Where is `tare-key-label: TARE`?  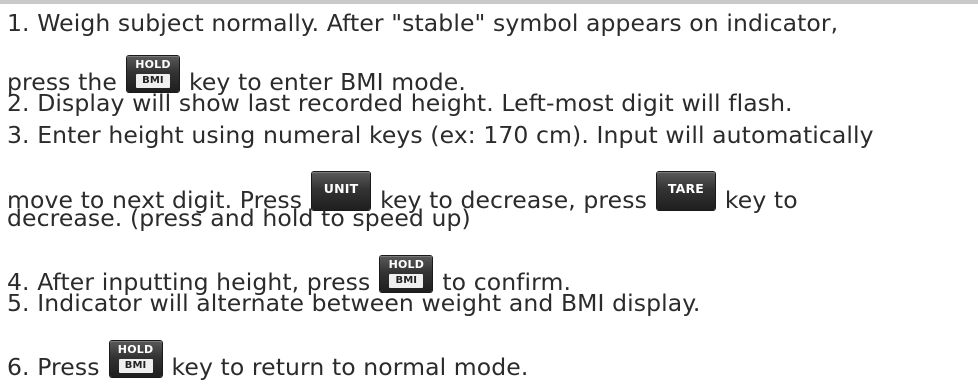
tare-key-label: TARE is located at coordinates (686, 188).